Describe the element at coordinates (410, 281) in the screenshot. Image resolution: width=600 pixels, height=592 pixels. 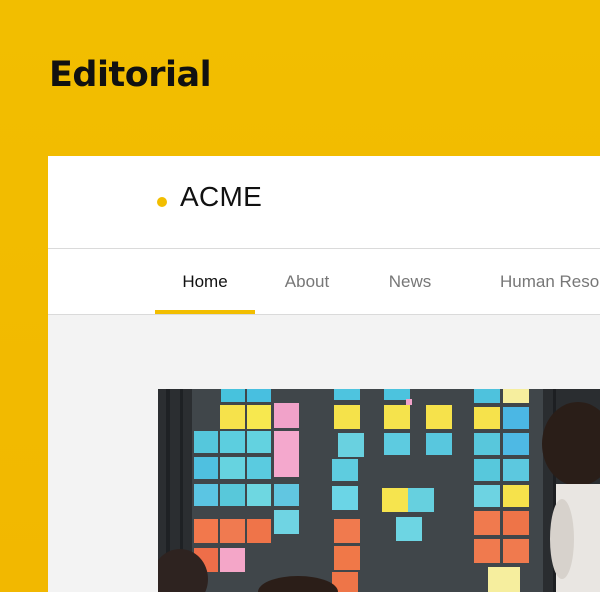
I see `nav-tab-news: News` at that location.